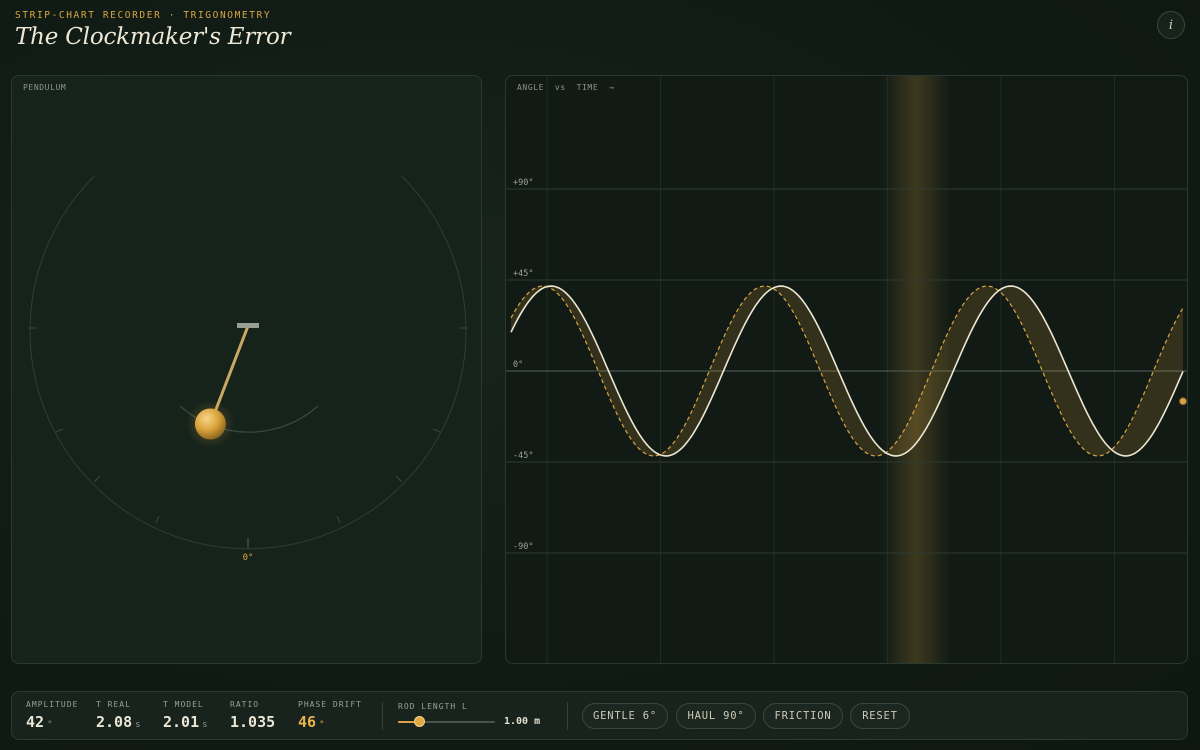  I want to click on amplitude-unit: °, so click(50, 725).